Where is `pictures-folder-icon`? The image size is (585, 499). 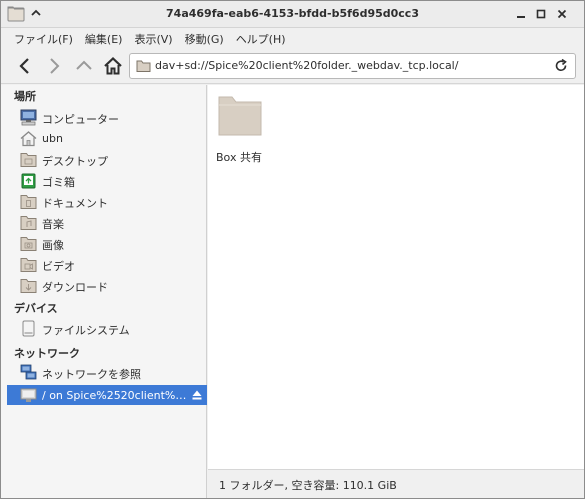
pictures-folder-icon is located at coordinates (28, 244).